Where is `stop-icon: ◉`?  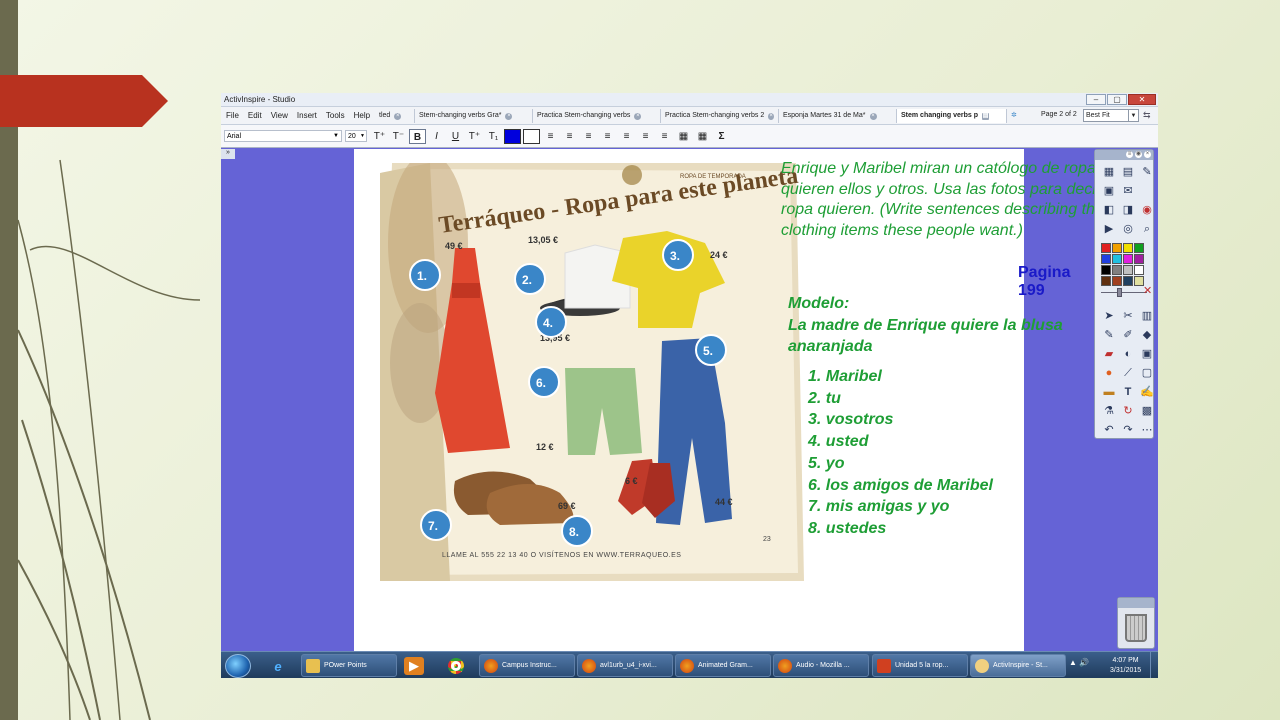
stop-icon: ◉ is located at coordinates (1147, 210).